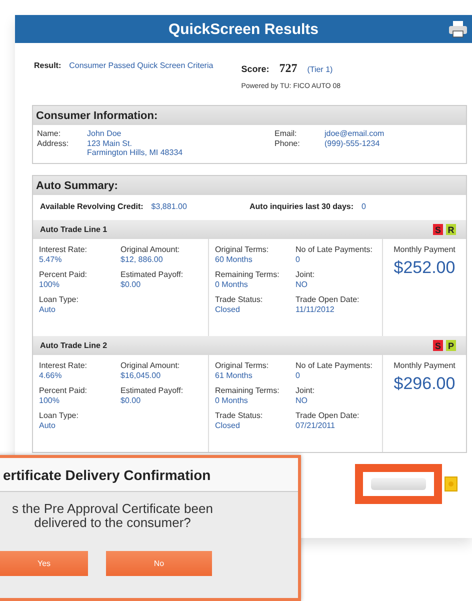 The width and height of the screenshot is (472, 601). I want to click on trade-line-title: Auto Trade Line 1, so click(74, 229).